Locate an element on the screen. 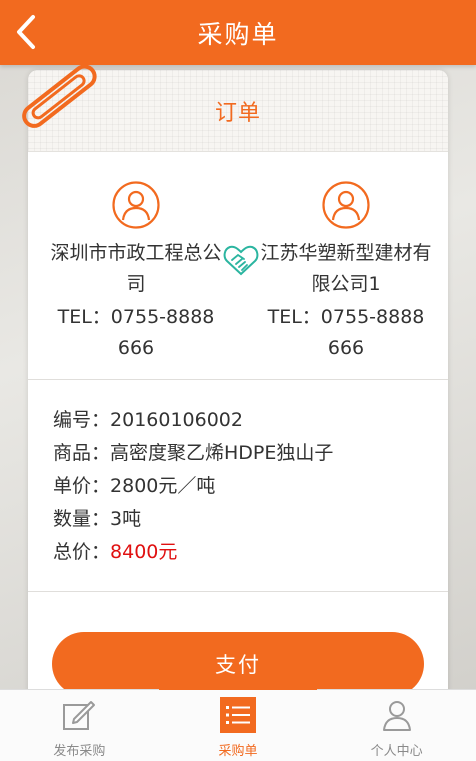 This screenshot has width=476, height=761. handshake-icon is located at coordinates (241, 260).